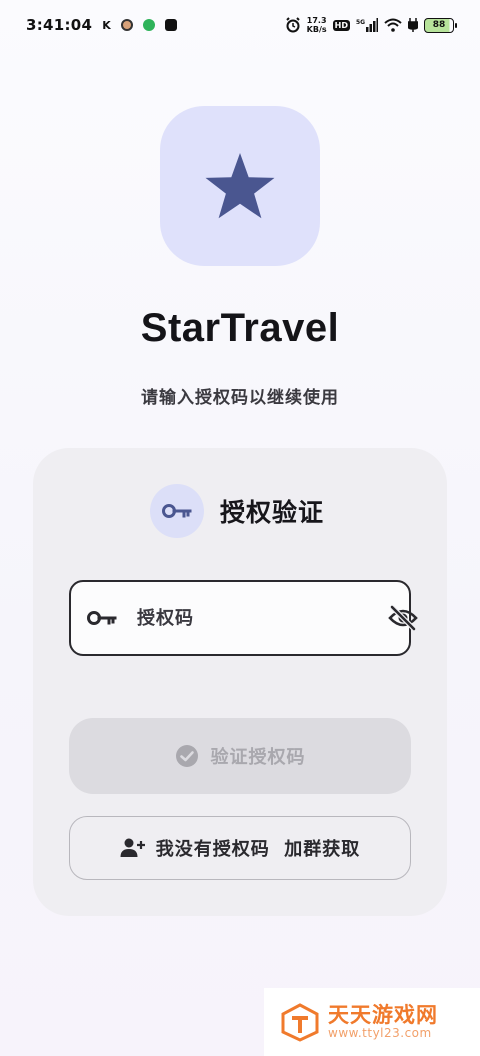 Image resolution: width=480 pixels, height=1056 pixels. I want to click on auth-code-field, so click(243, 618).